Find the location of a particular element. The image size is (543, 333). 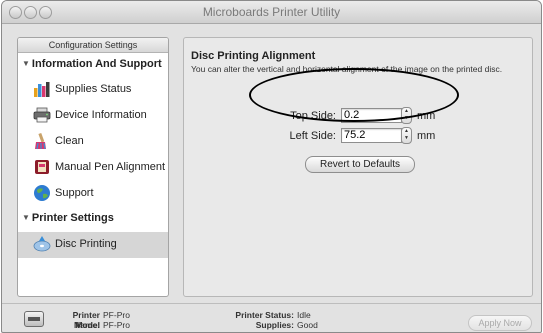

window-title: Microboards Printer Utility is located at coordinates (271, 12).